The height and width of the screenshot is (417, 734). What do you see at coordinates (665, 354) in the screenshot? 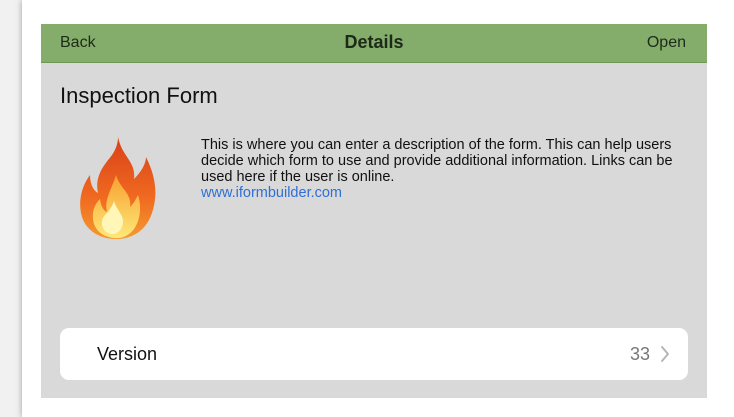
I see `chevron-right-icon` at bounding box center [665, 354].